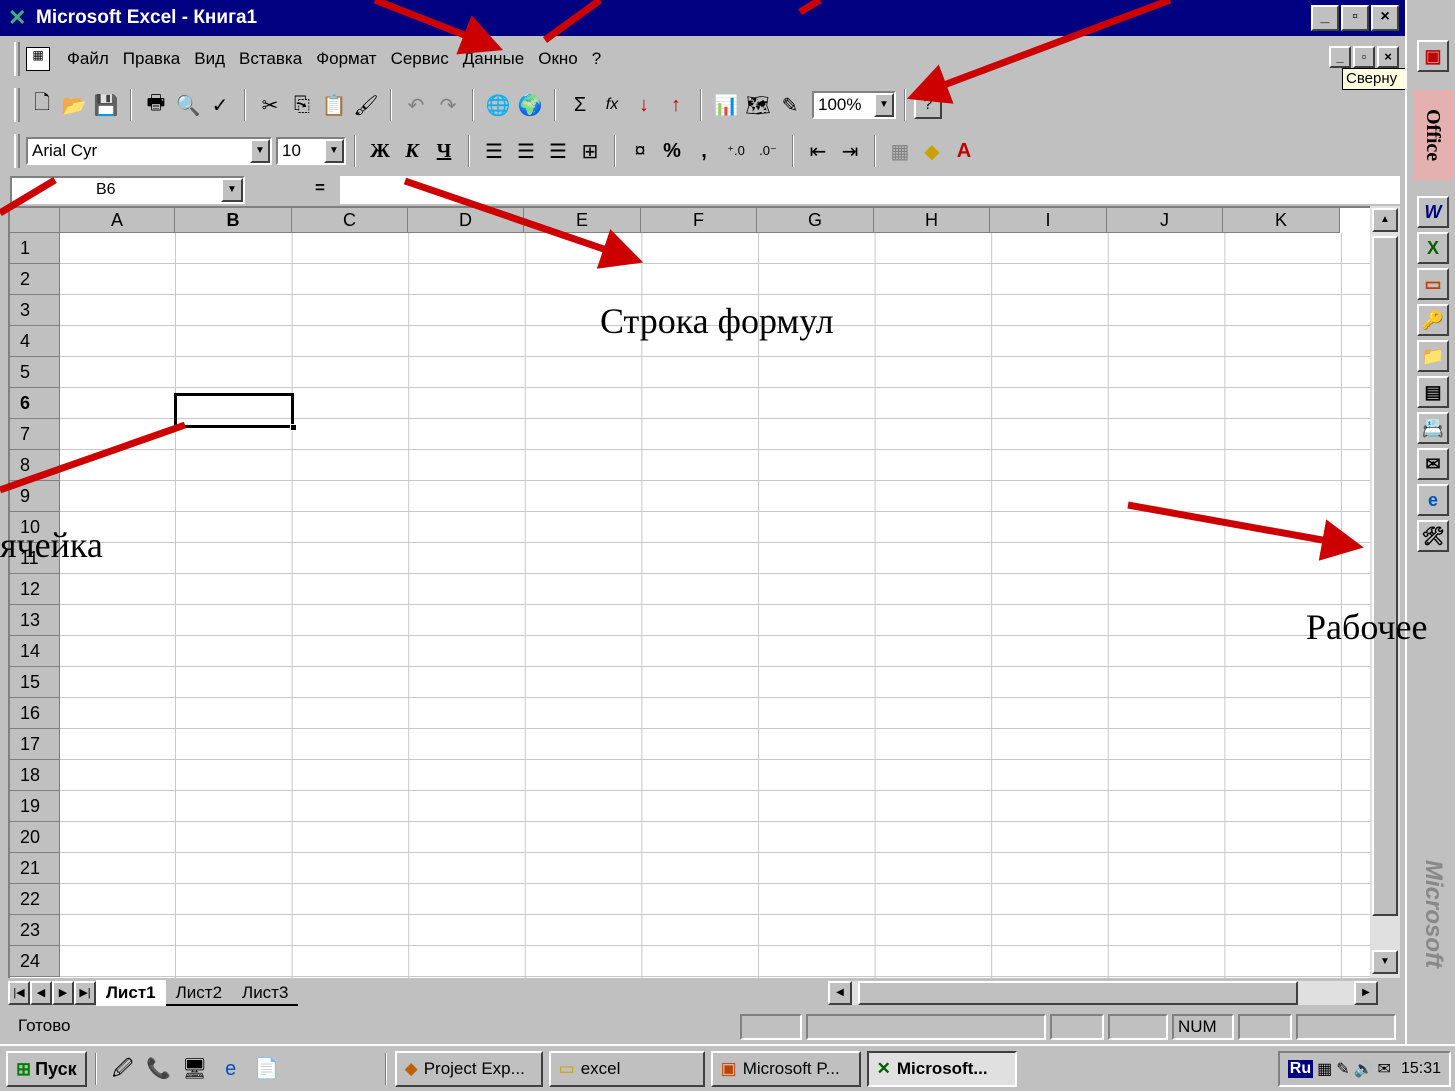 This screenshot has width=1455, height=1091. Describe the element at coordinates (870, 190) in the screenshot. I see `formula-input` at that location.